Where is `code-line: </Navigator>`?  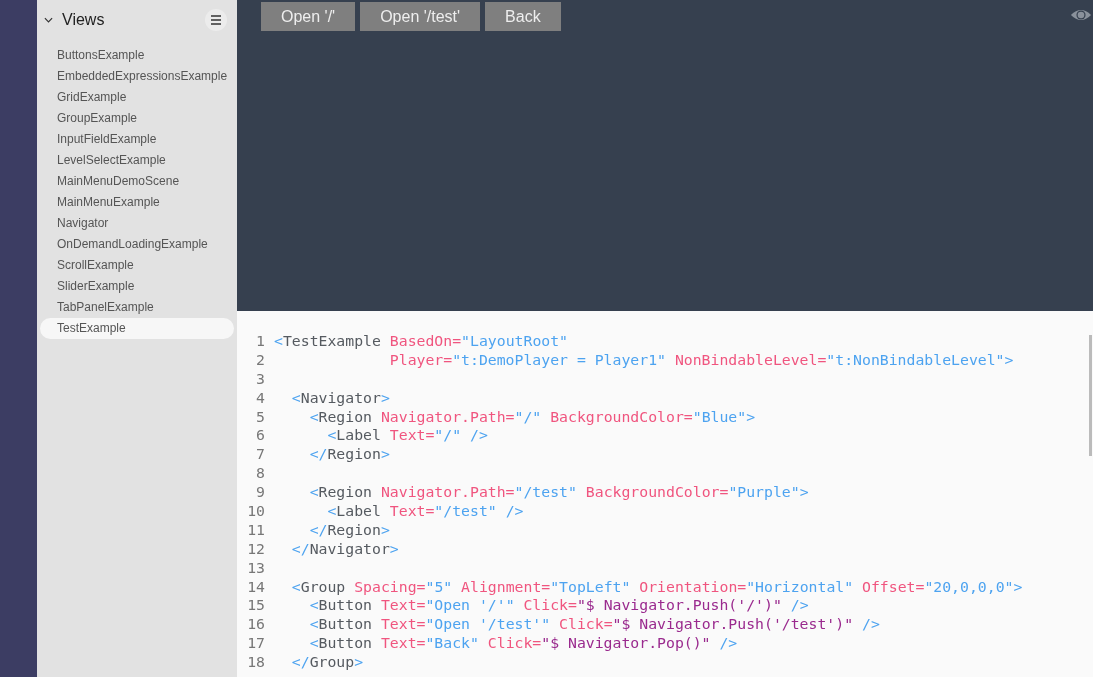 code-line: </Navigator> is located at coordinates (344, 549).